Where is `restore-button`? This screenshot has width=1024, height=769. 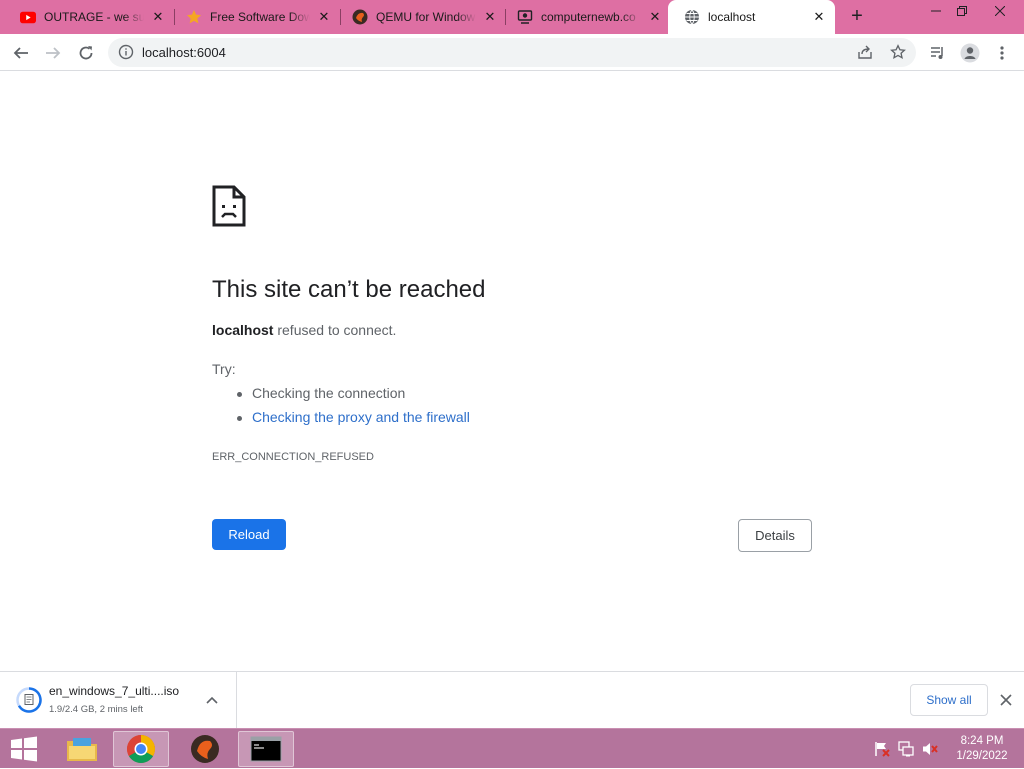 restore-button is located at coordinates (962, 11).